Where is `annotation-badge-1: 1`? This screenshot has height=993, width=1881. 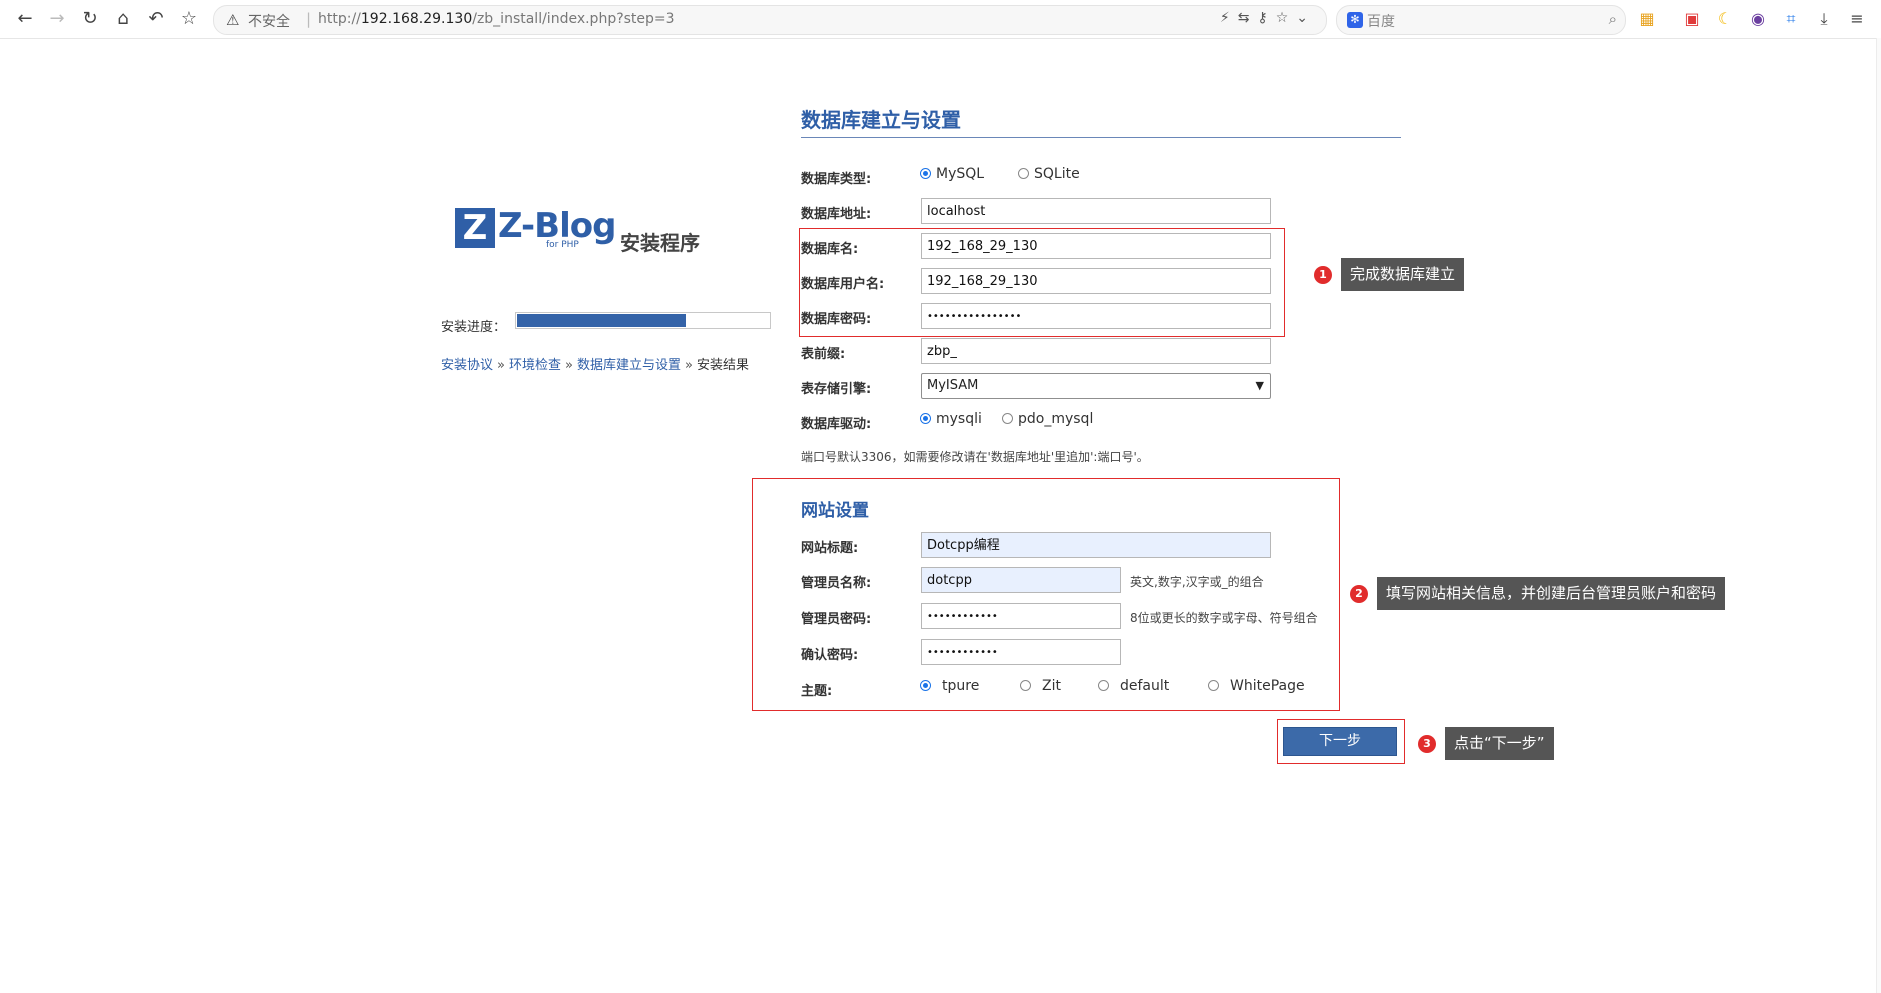
annotation-badge-1: 1 is located at coordinates (1323, 275).